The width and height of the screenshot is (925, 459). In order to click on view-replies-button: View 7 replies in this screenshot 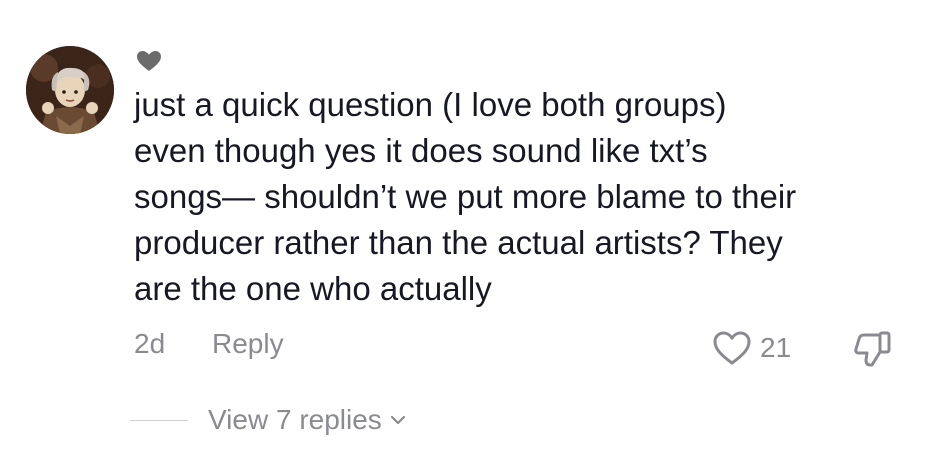, I will do `click(307, 420)`.